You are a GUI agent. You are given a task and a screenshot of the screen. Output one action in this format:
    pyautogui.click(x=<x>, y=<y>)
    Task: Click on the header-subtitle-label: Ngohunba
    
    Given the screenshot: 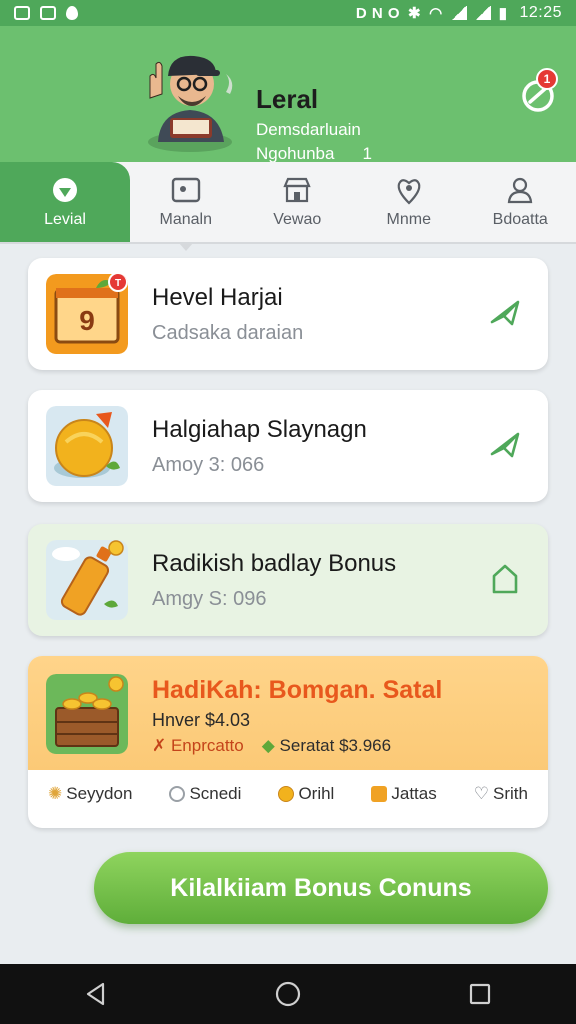 What is the action you would take?
    pyautogui.click(x=295, y=153)
    